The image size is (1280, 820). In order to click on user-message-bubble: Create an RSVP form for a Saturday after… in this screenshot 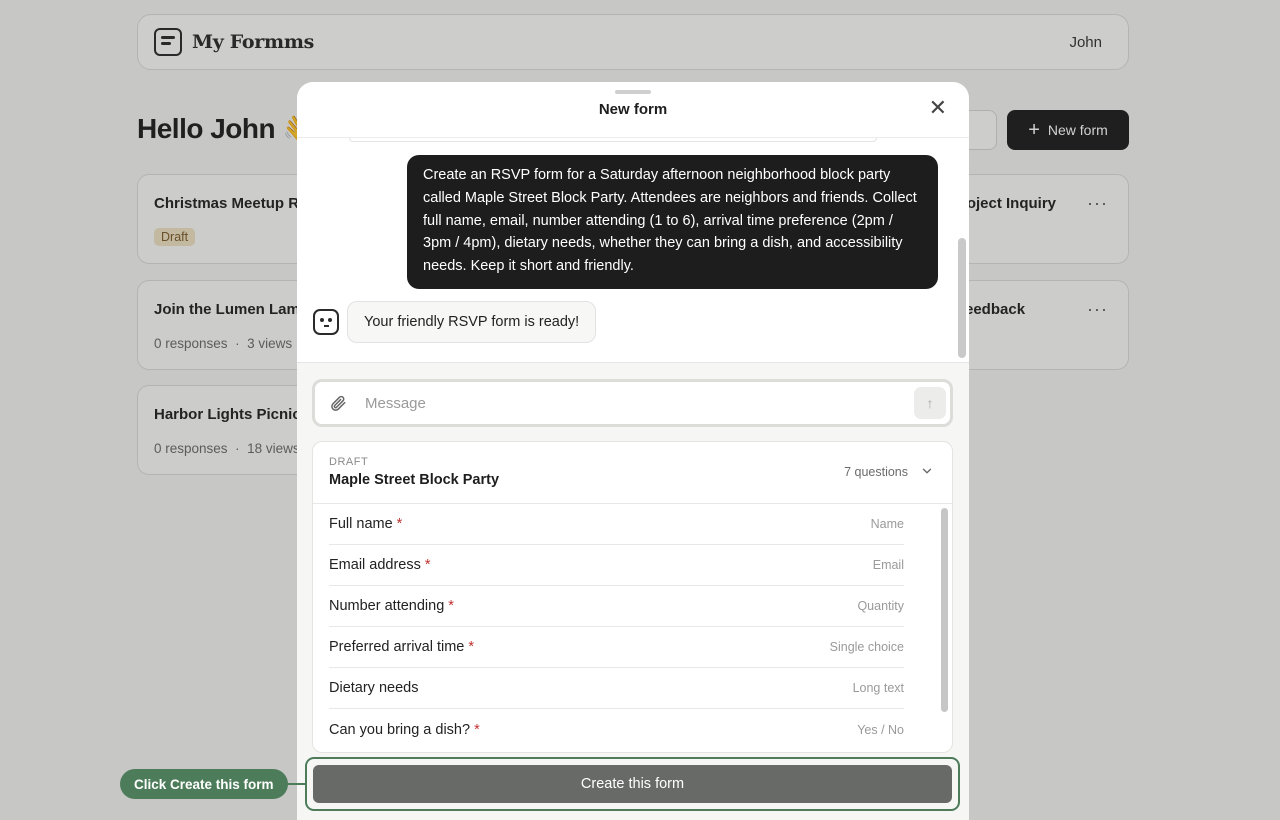, I will do `click(672, 222)`.